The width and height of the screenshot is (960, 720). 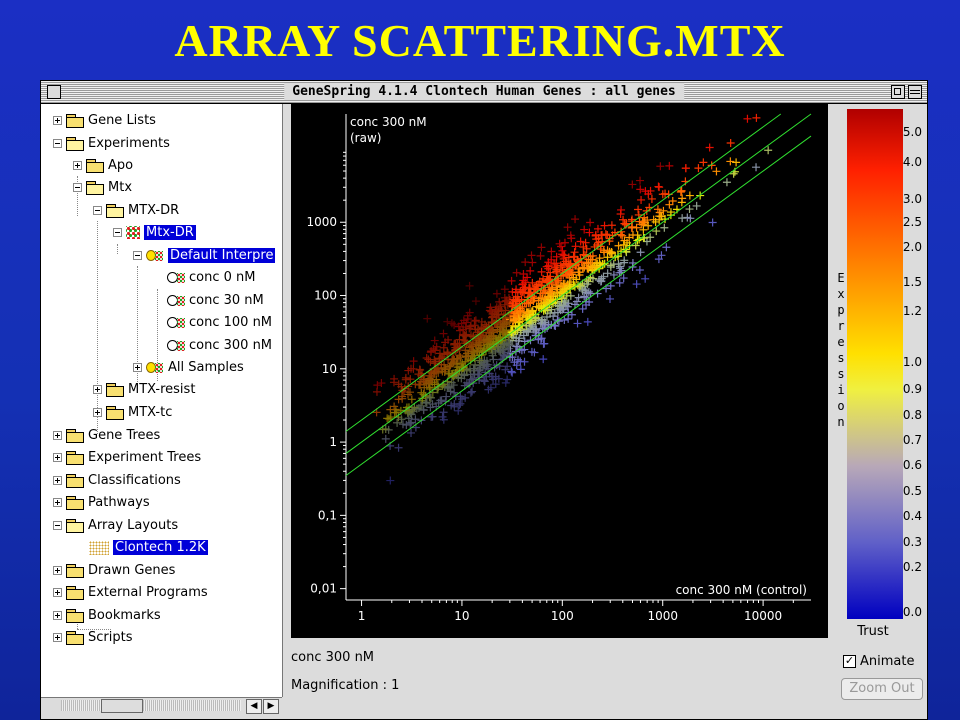 I want to click on tree-experiments: Experiments, so click(x=111, y=144).